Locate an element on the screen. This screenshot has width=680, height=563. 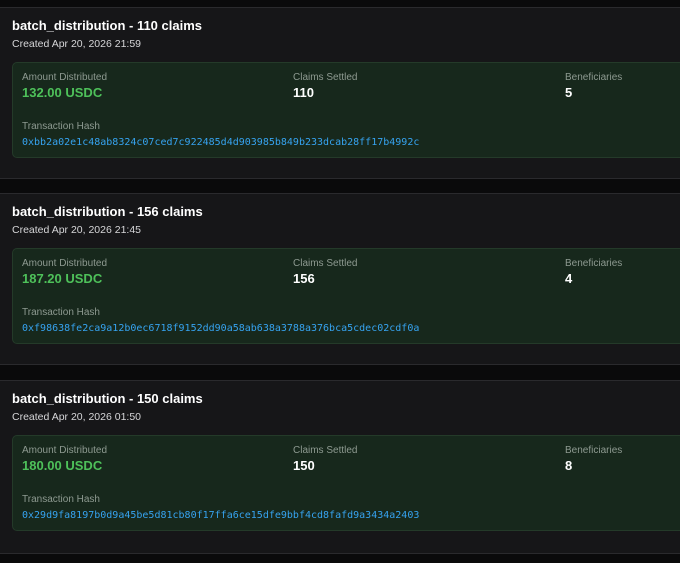
batch-created-date: Created Apr 20, 2026 01:50 is located at coordinates (77, 417).